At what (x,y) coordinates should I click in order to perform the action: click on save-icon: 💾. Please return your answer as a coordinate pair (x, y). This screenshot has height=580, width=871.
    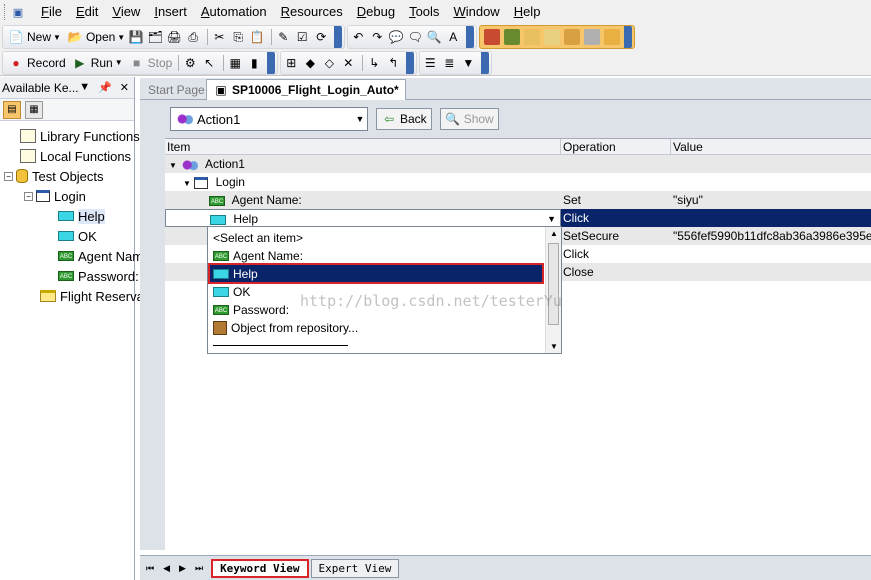
    Looking at the image, I should click on (136, 37).